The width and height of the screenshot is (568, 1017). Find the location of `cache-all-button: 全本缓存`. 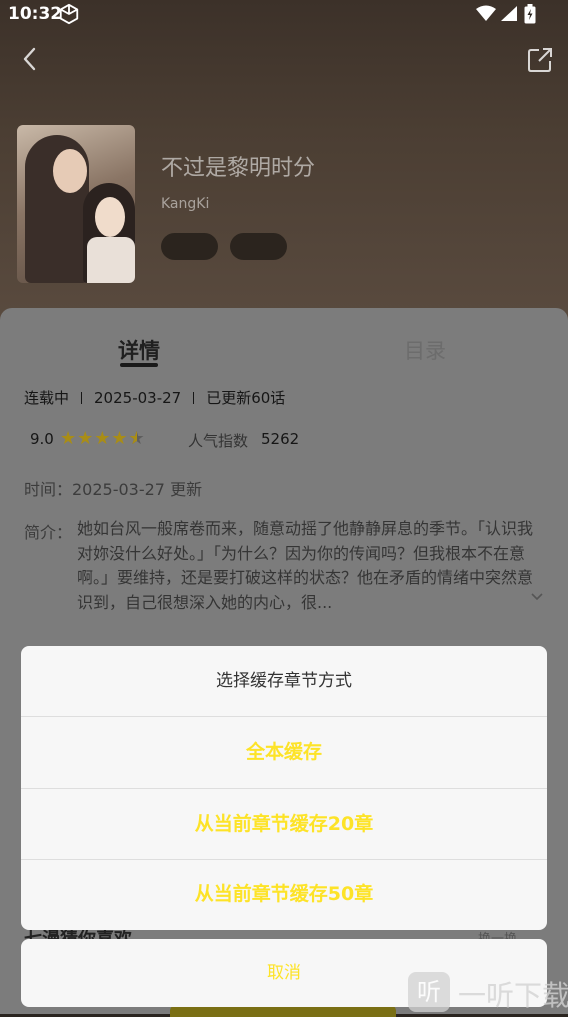

cache-all-button: 全本缓存 is located at coordinates (284, 752).